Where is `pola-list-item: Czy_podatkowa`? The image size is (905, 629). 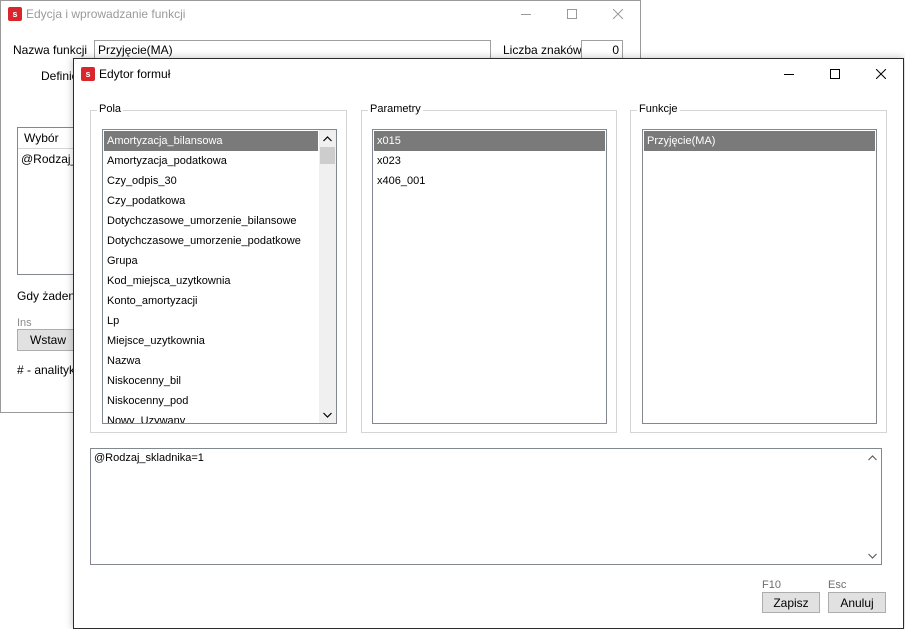
pola-list-item: Czy_podatkowa is located at coordinates (211, 201).